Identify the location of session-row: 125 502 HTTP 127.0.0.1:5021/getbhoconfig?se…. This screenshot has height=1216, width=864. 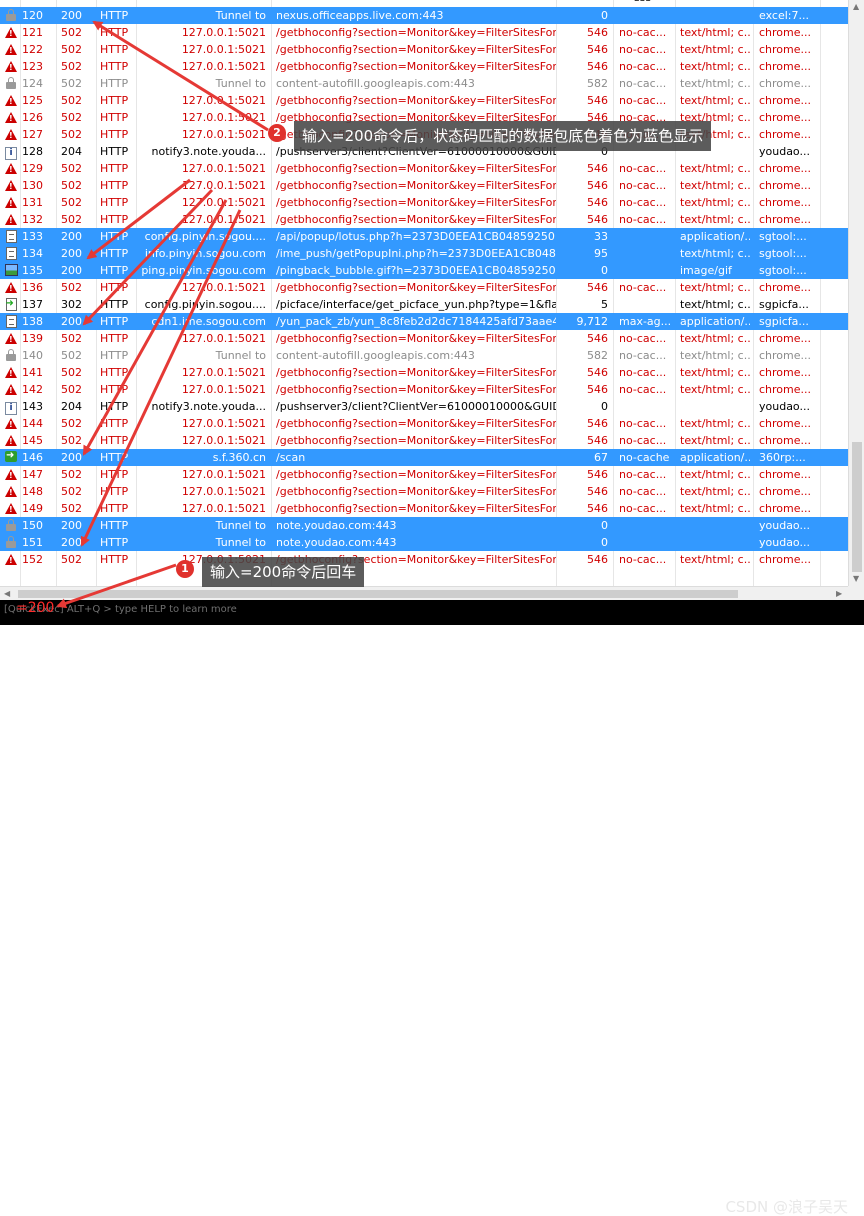
(424, 100).